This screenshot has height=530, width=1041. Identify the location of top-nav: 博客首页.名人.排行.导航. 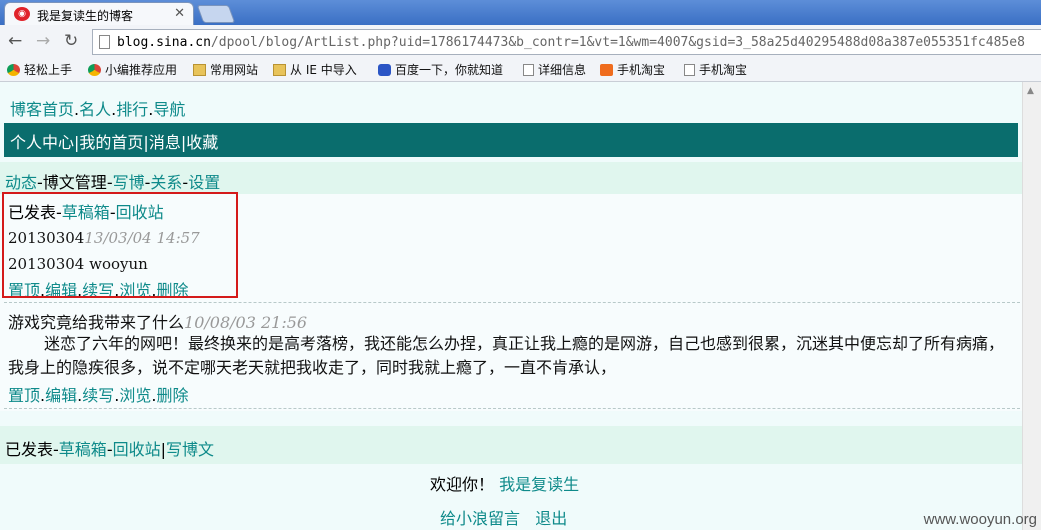
(98, 109).